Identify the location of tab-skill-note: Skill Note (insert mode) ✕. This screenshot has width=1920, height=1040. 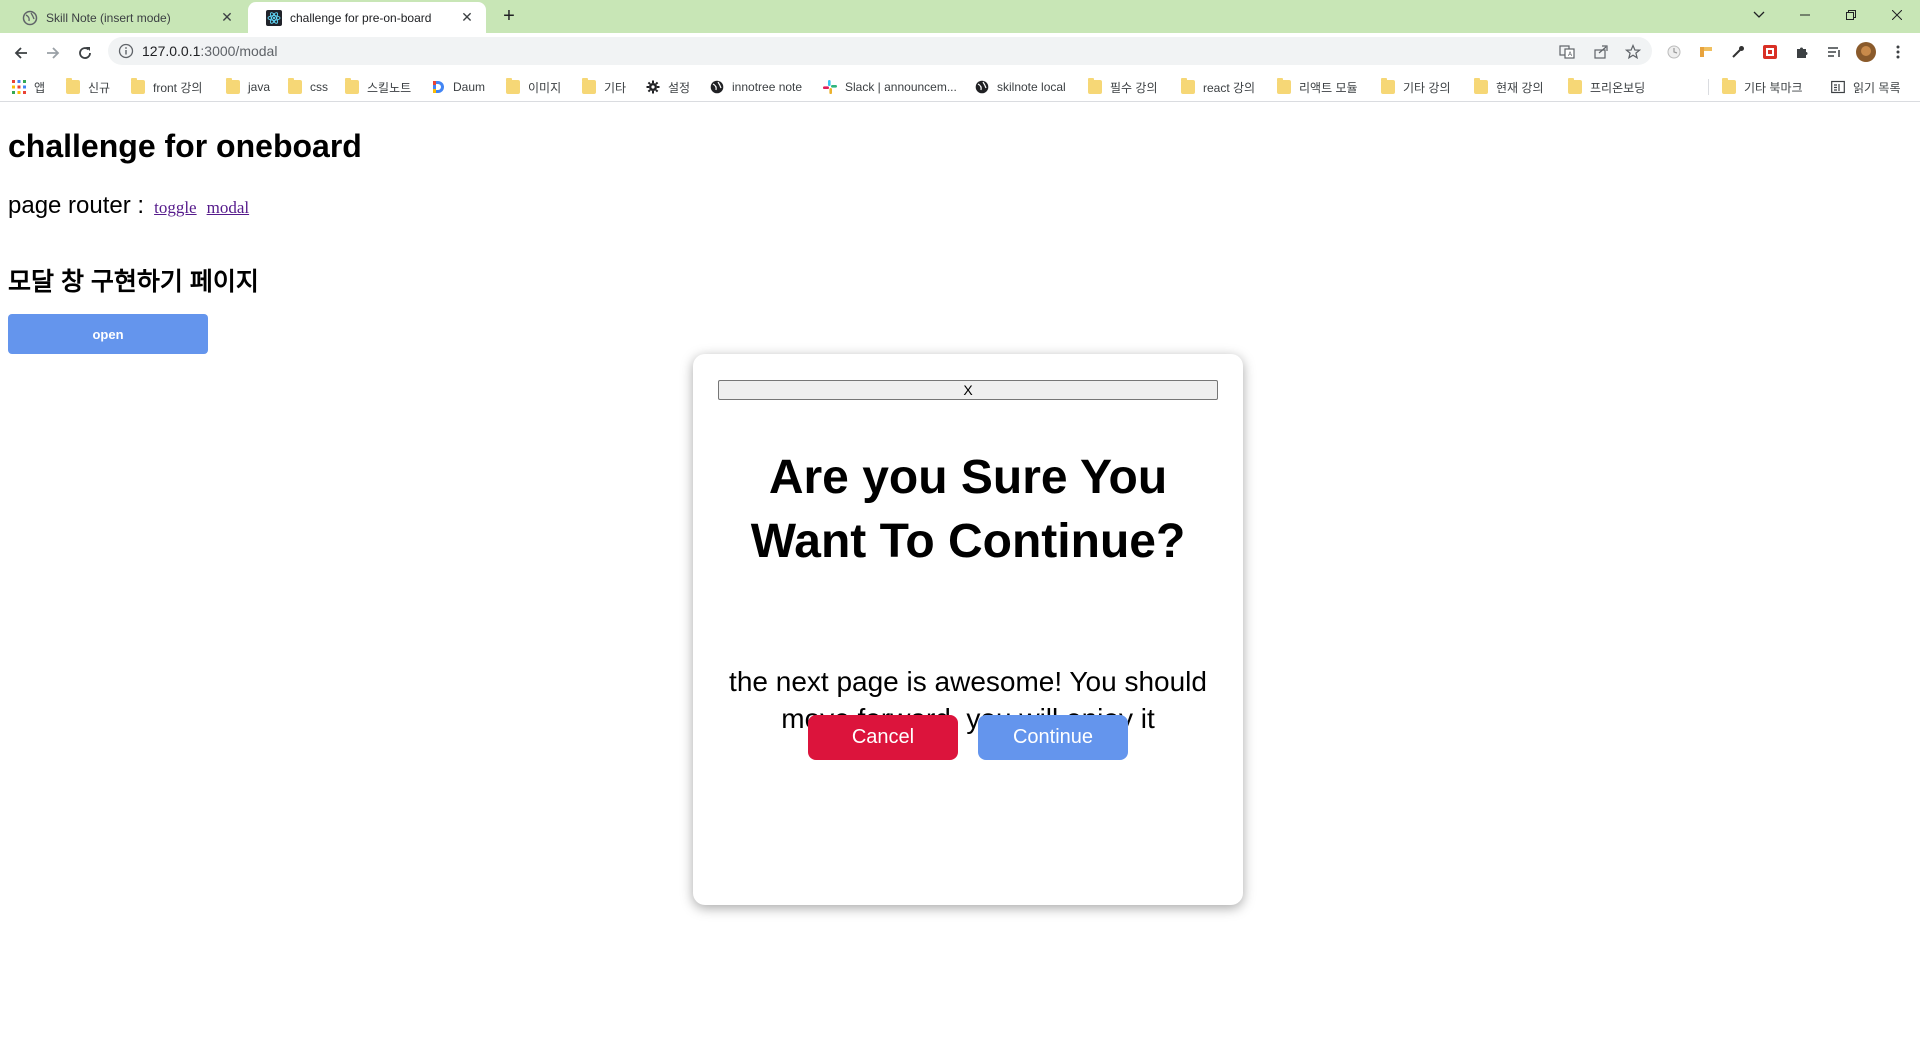
(125, 17).